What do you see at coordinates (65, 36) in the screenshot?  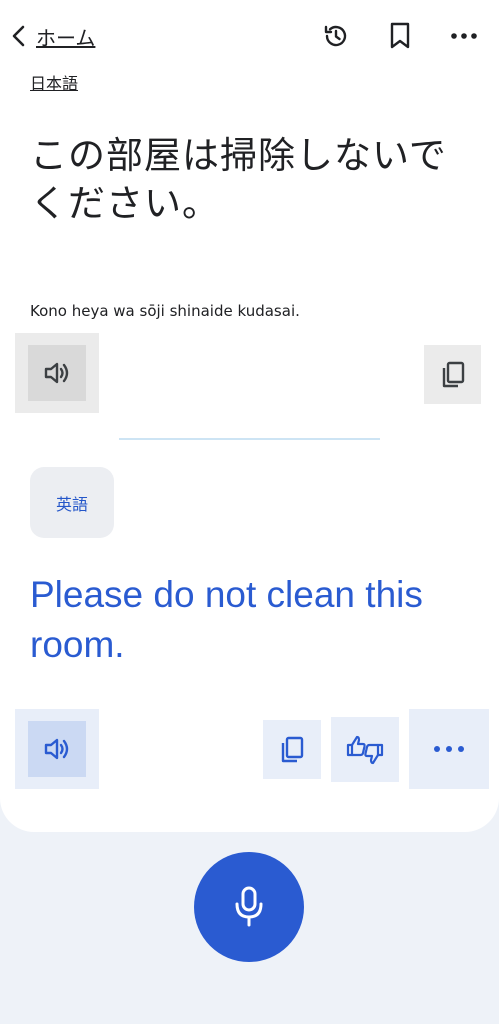 I see `back-label: ホーム` at bounding box center [65, 36].